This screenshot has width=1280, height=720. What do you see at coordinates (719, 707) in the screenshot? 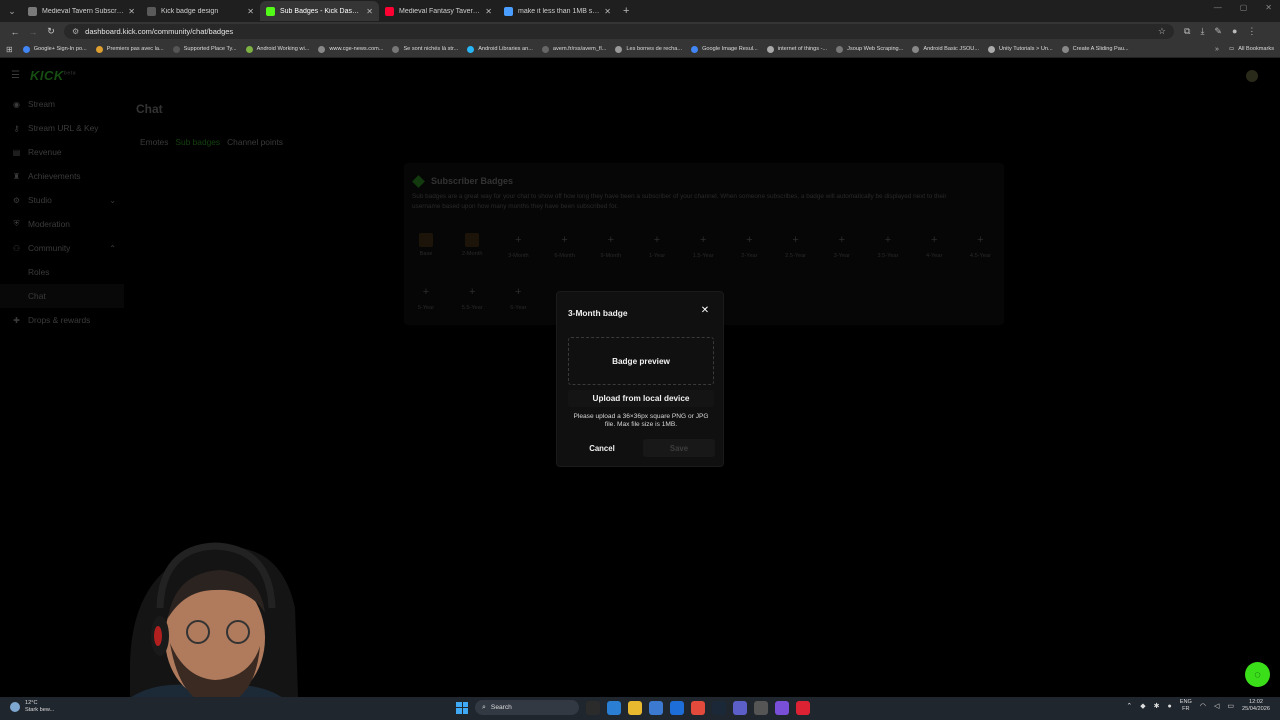
I see `steam-icon` at bounding box center [719, 707].